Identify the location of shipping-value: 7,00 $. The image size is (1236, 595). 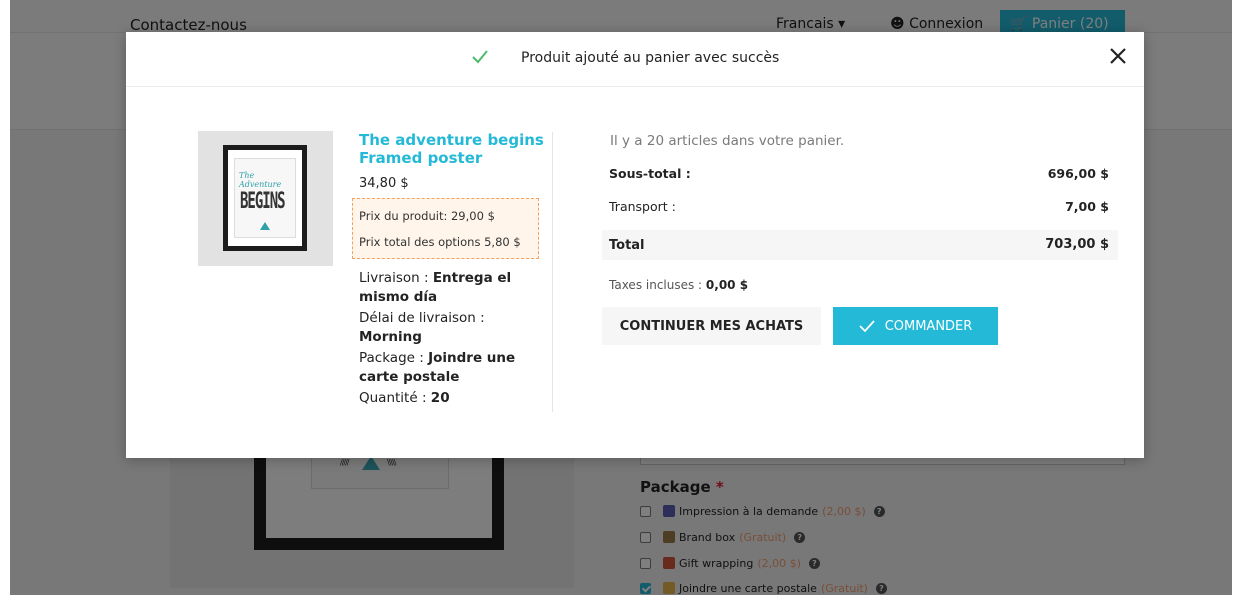
(1087, 206).